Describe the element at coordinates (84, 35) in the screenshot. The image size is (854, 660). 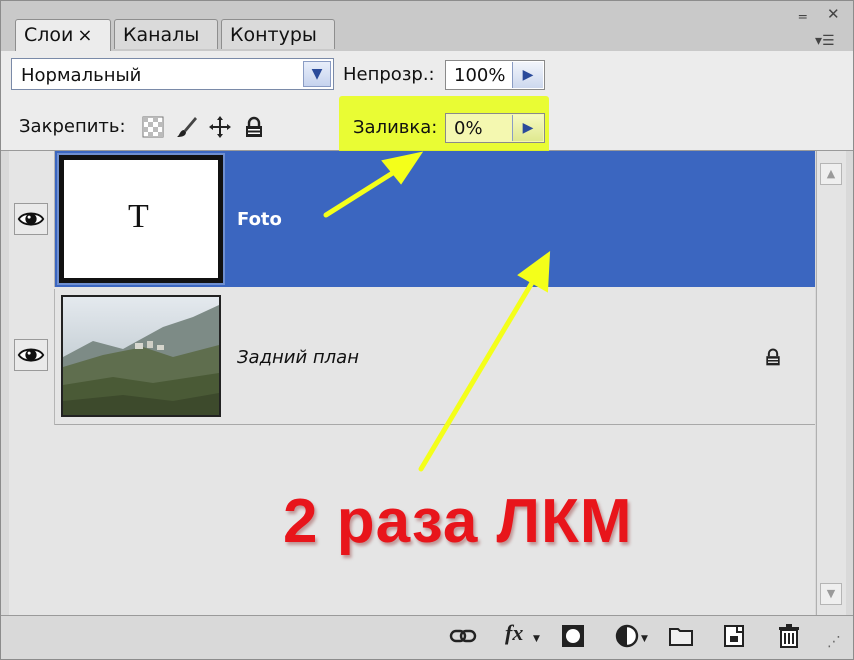
I see `tab-close-icon: ×` at that location.